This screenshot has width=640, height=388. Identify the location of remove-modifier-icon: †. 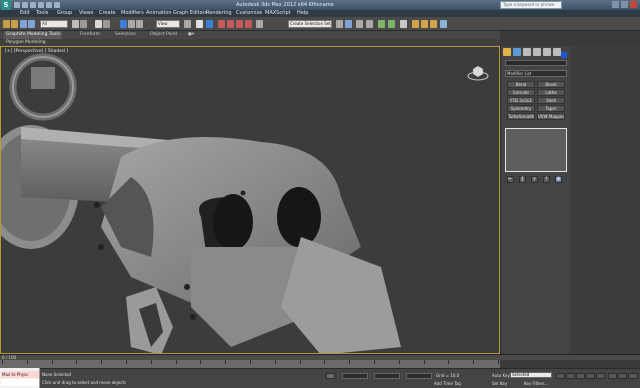
(546, 179).